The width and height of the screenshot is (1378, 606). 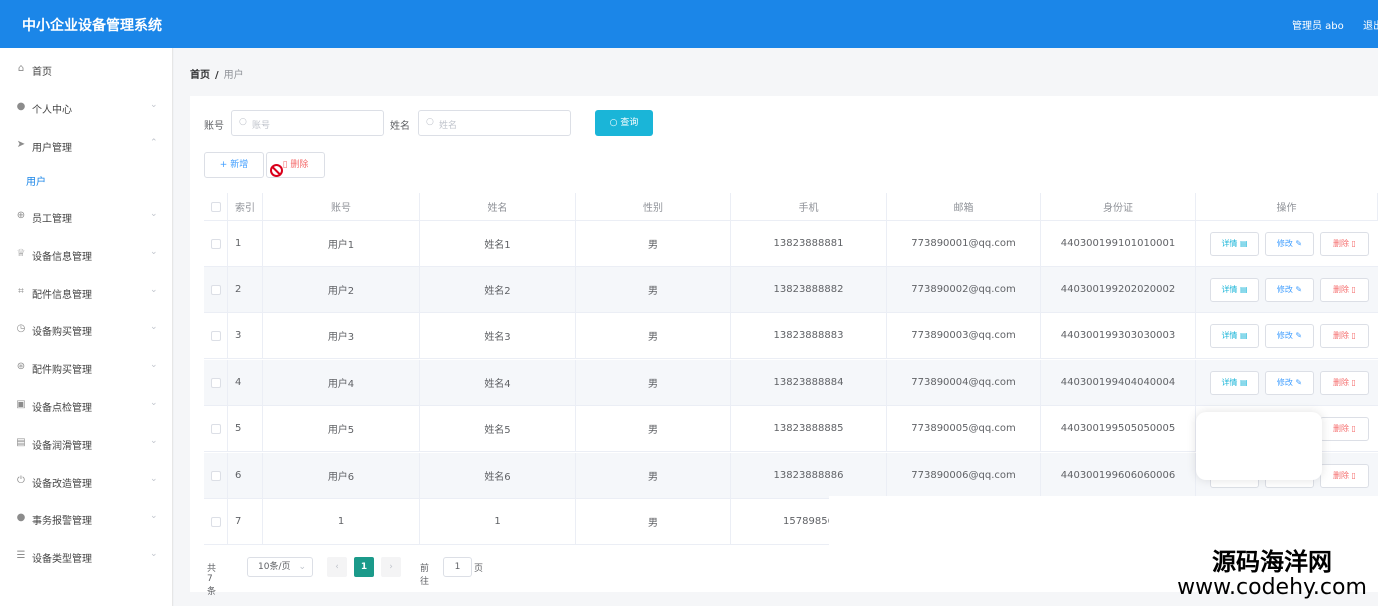 I want to click on sidebar-item-label: 设备购买管理, so click(x=62, y=332).